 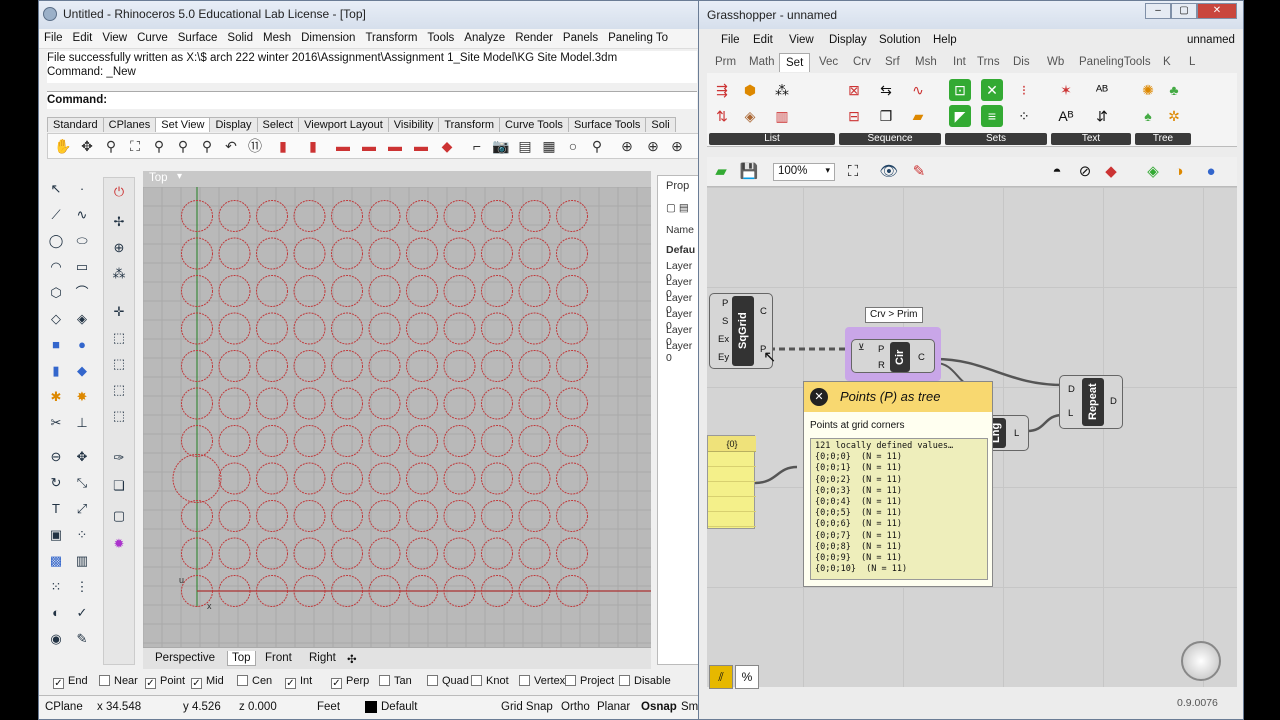 I want to click on sqgrid-output-c: C, so click(x=763, y=311).